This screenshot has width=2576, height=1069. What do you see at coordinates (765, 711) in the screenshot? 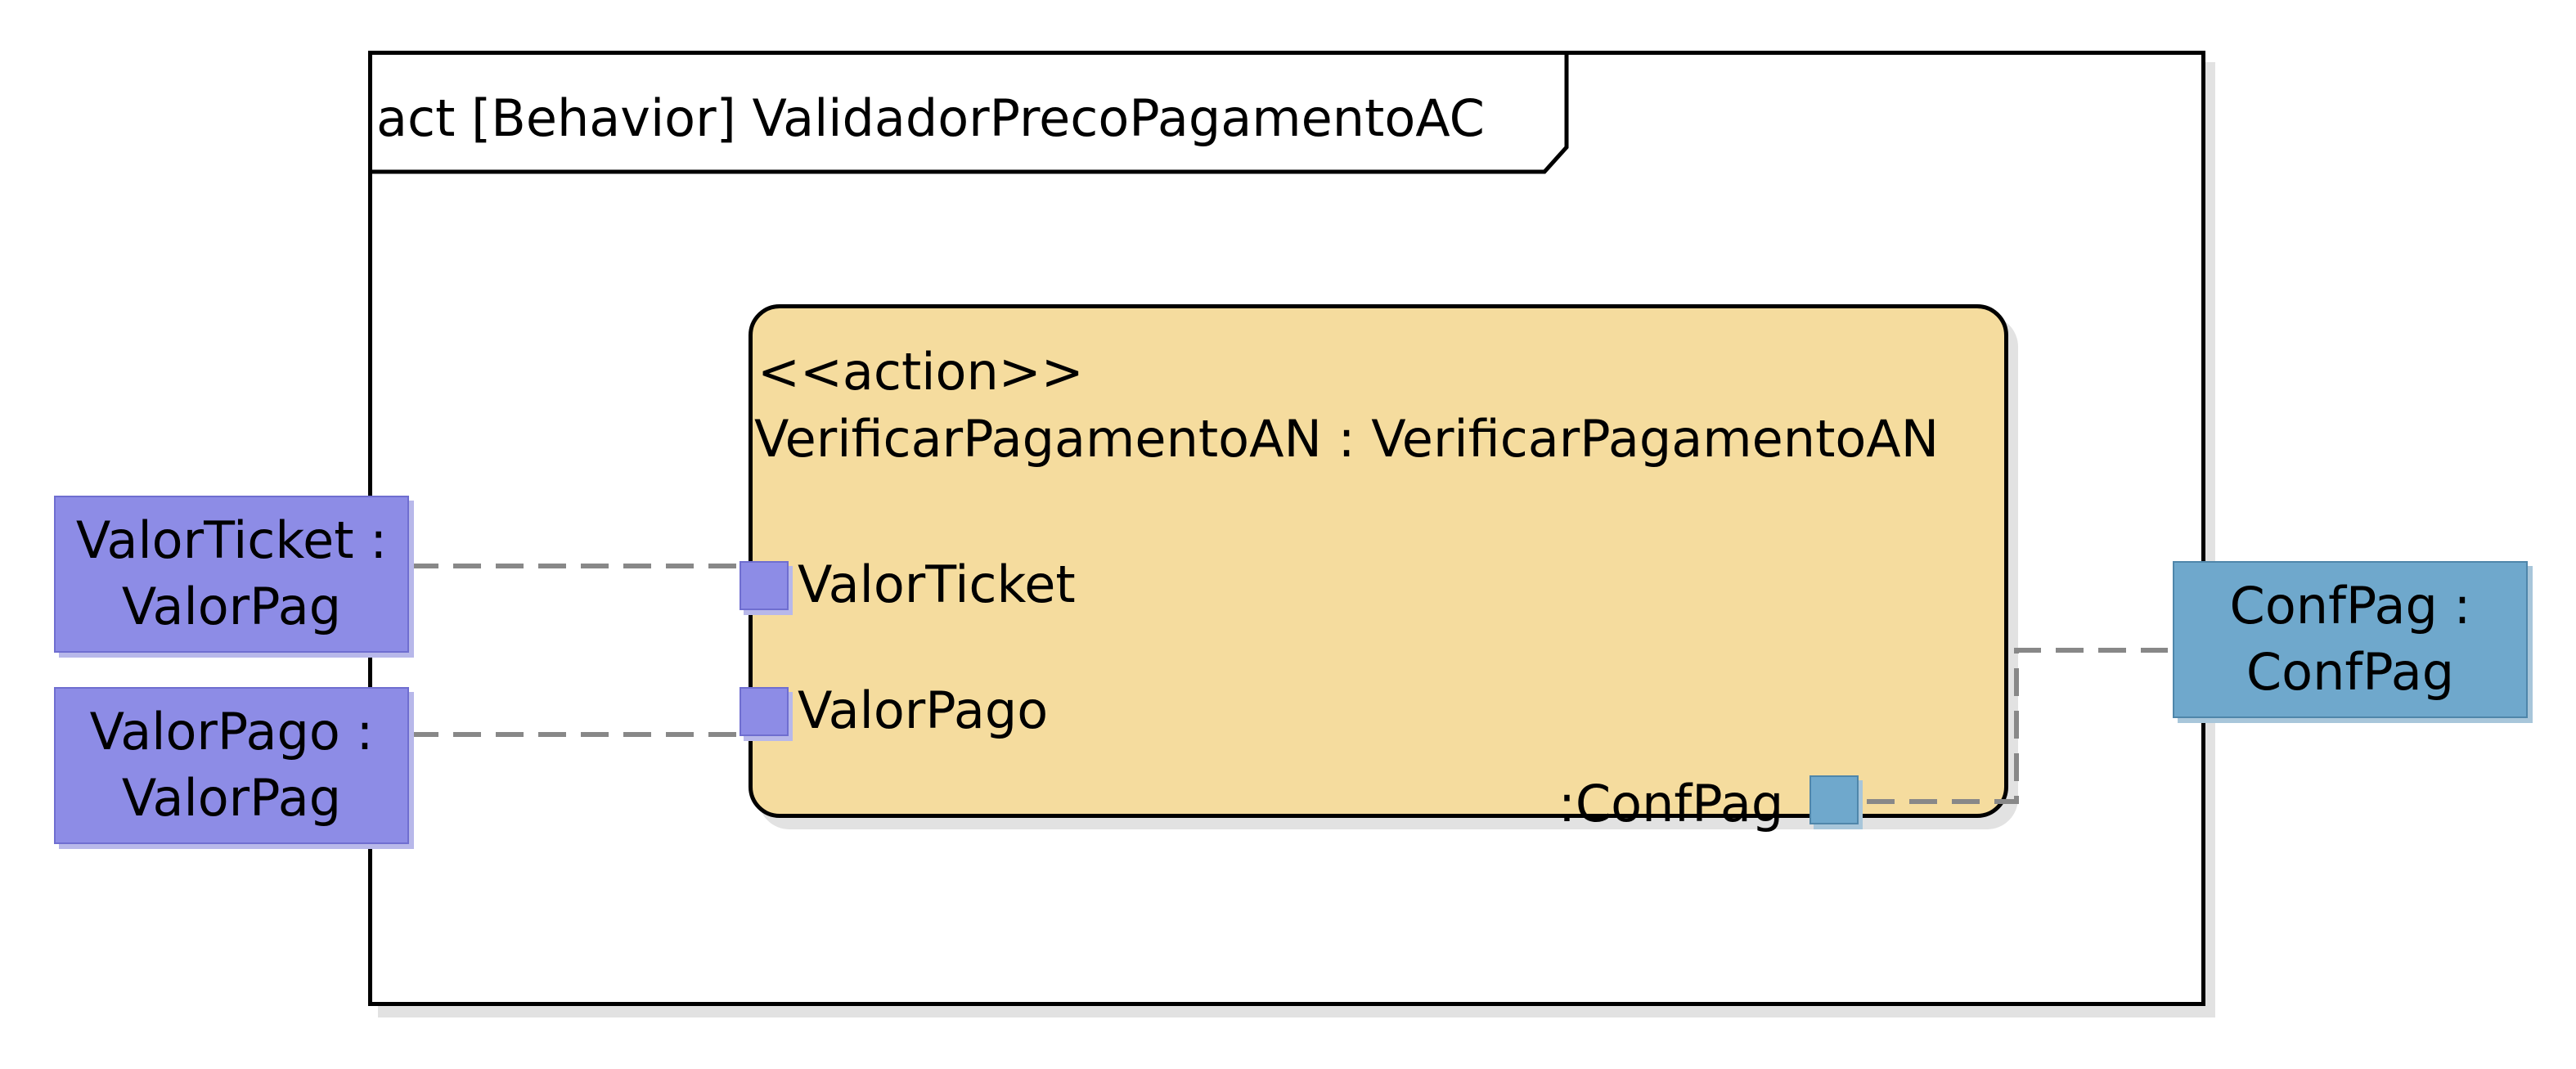
I see `pin-valorpago` at bounding box center [765, 711].